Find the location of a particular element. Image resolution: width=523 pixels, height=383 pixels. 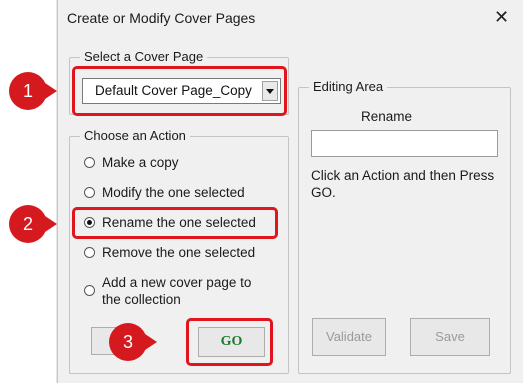

step-badge-1: 1 is located at coordinates (33, 91).